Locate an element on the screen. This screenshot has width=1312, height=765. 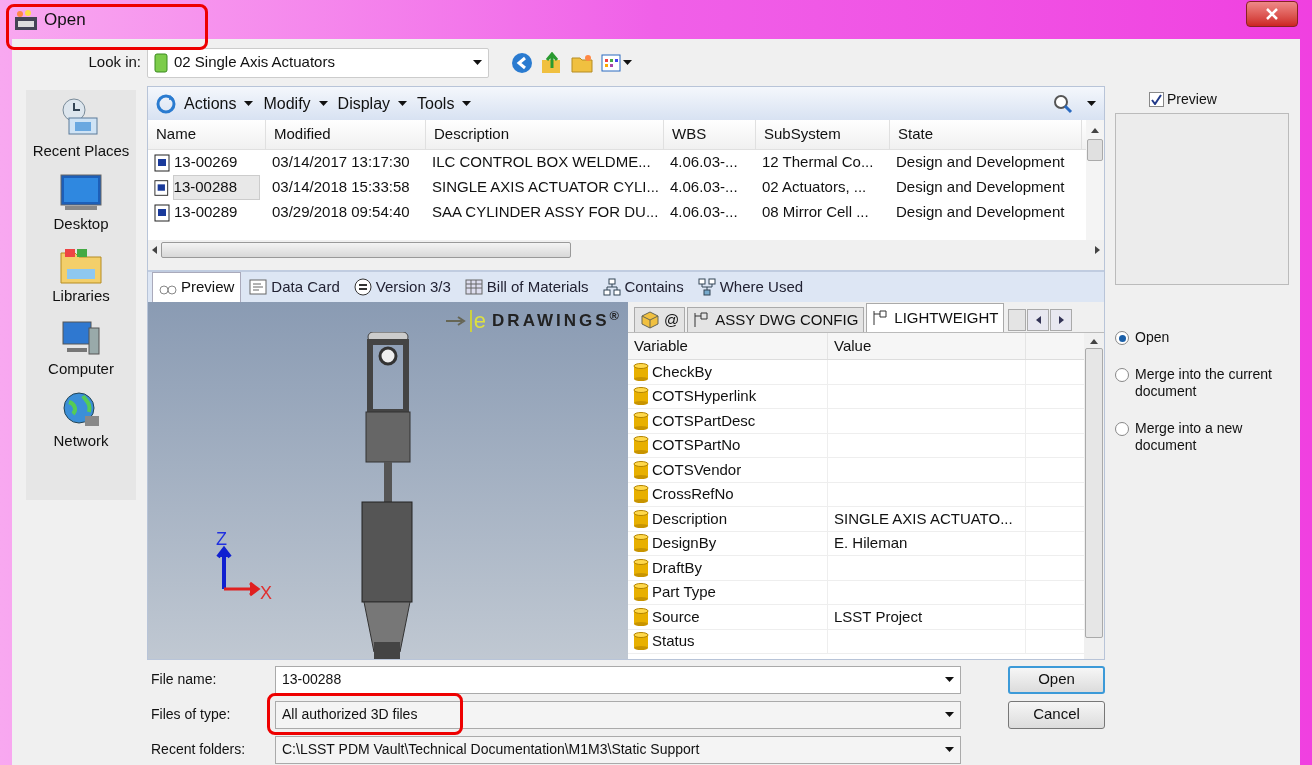
variable-name: DraftBy is located at coordinates (677, 567).